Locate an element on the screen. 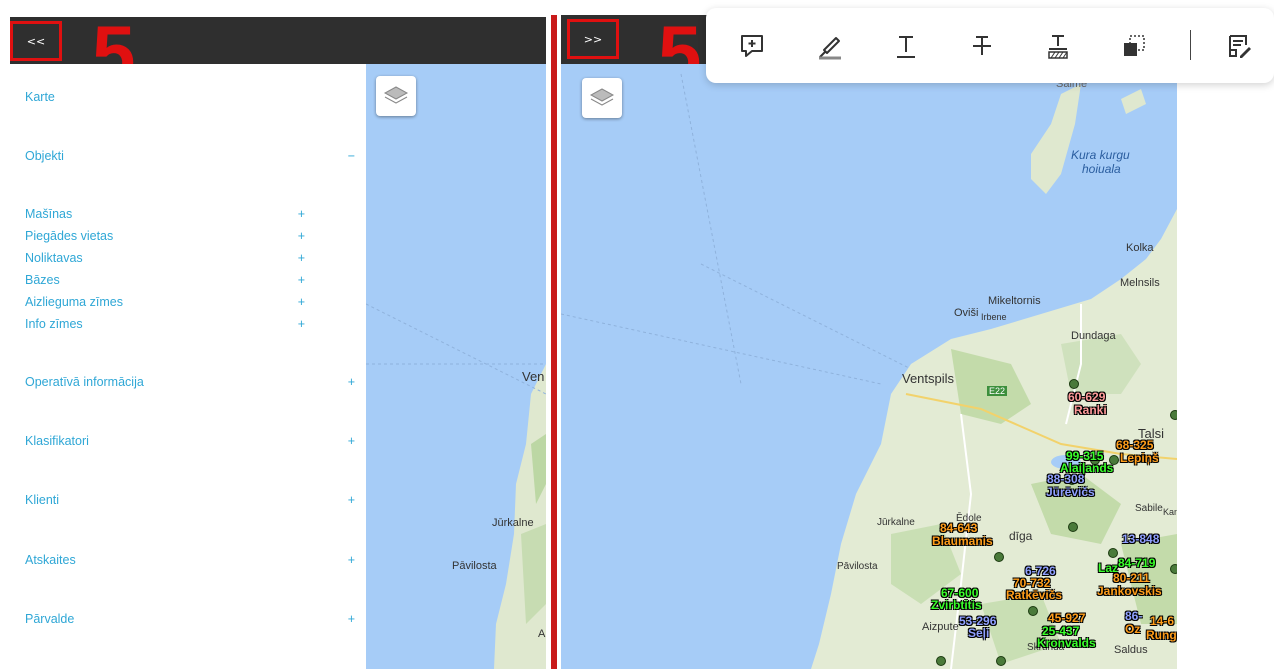  map-label-ovisi: Oviši is located at coordinates (966, 313).